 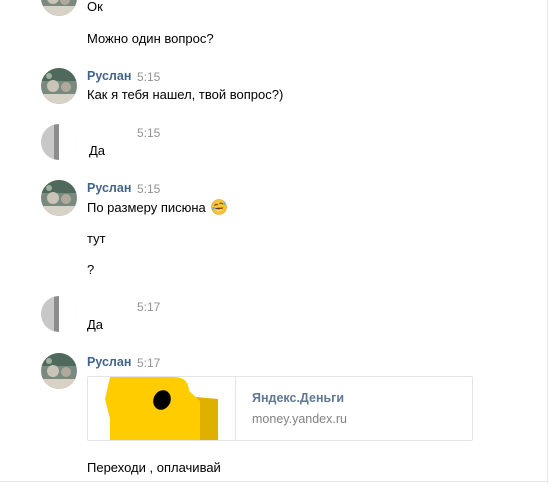 I want to click on link-preview-title: Яндекс.Деньги, so click(x=298, y=398).